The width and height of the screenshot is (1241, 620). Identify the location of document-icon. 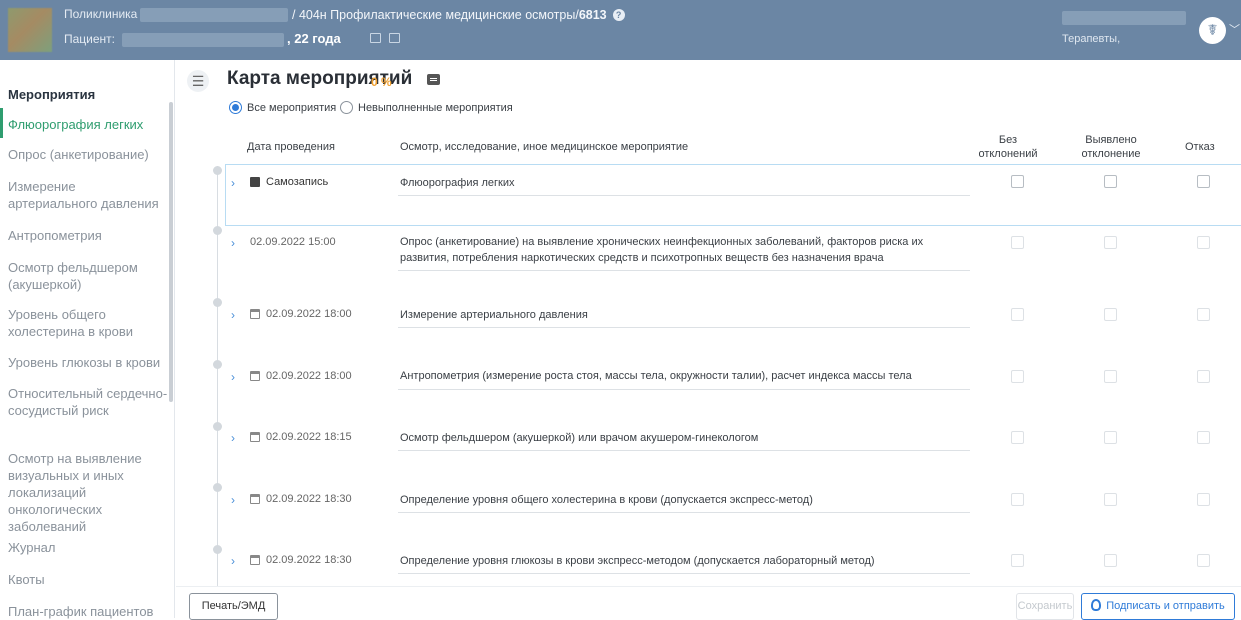
(433, 79).